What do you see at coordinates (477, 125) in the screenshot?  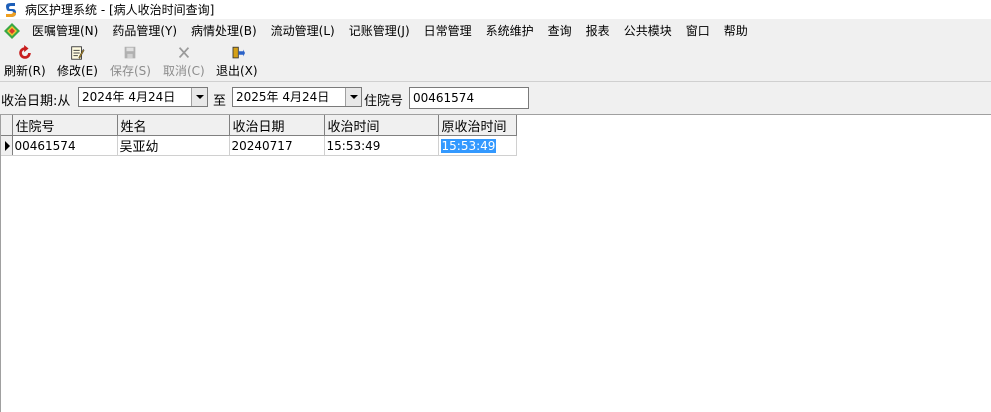 I see `column-header-orig-admit-time: 原收治时间` at bounding box center [477, 125].